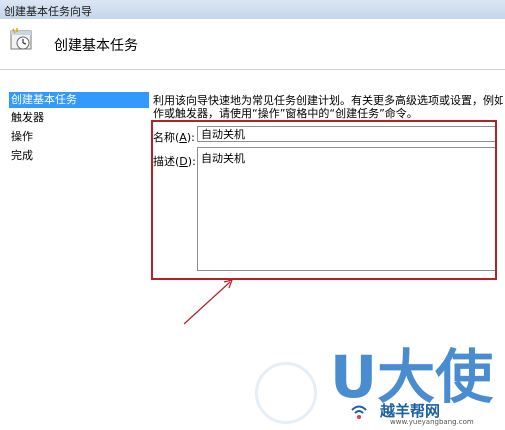 The width and height of the screenshot is (505, 430). I want to click on page-title: 创建基本任务, so click(96, 46).